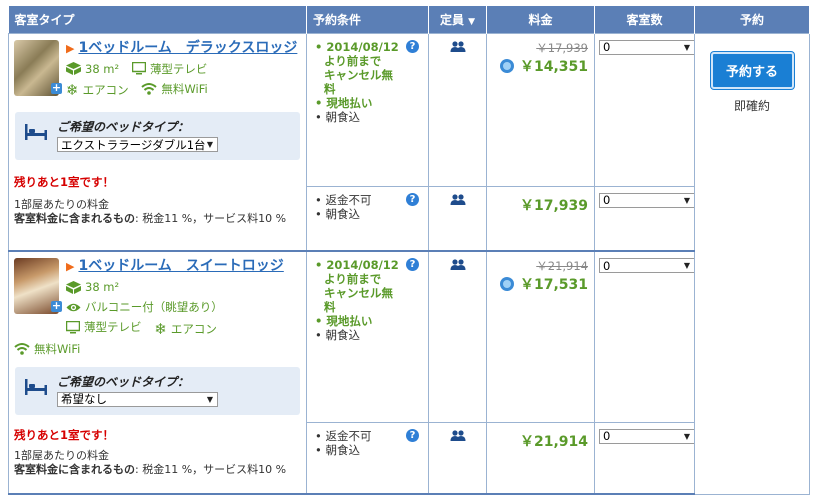 The image size is (823, 503). I want to click on capacity-cell, so click(457, 218).